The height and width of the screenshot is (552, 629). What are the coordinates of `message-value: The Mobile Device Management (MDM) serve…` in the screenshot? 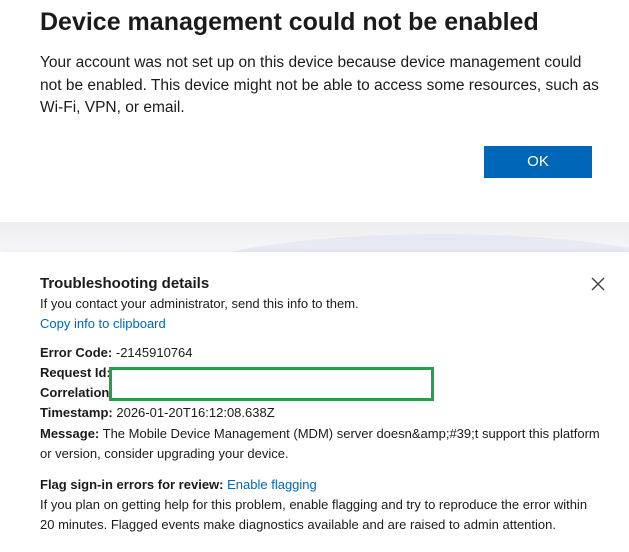 It's located at (320, 443).